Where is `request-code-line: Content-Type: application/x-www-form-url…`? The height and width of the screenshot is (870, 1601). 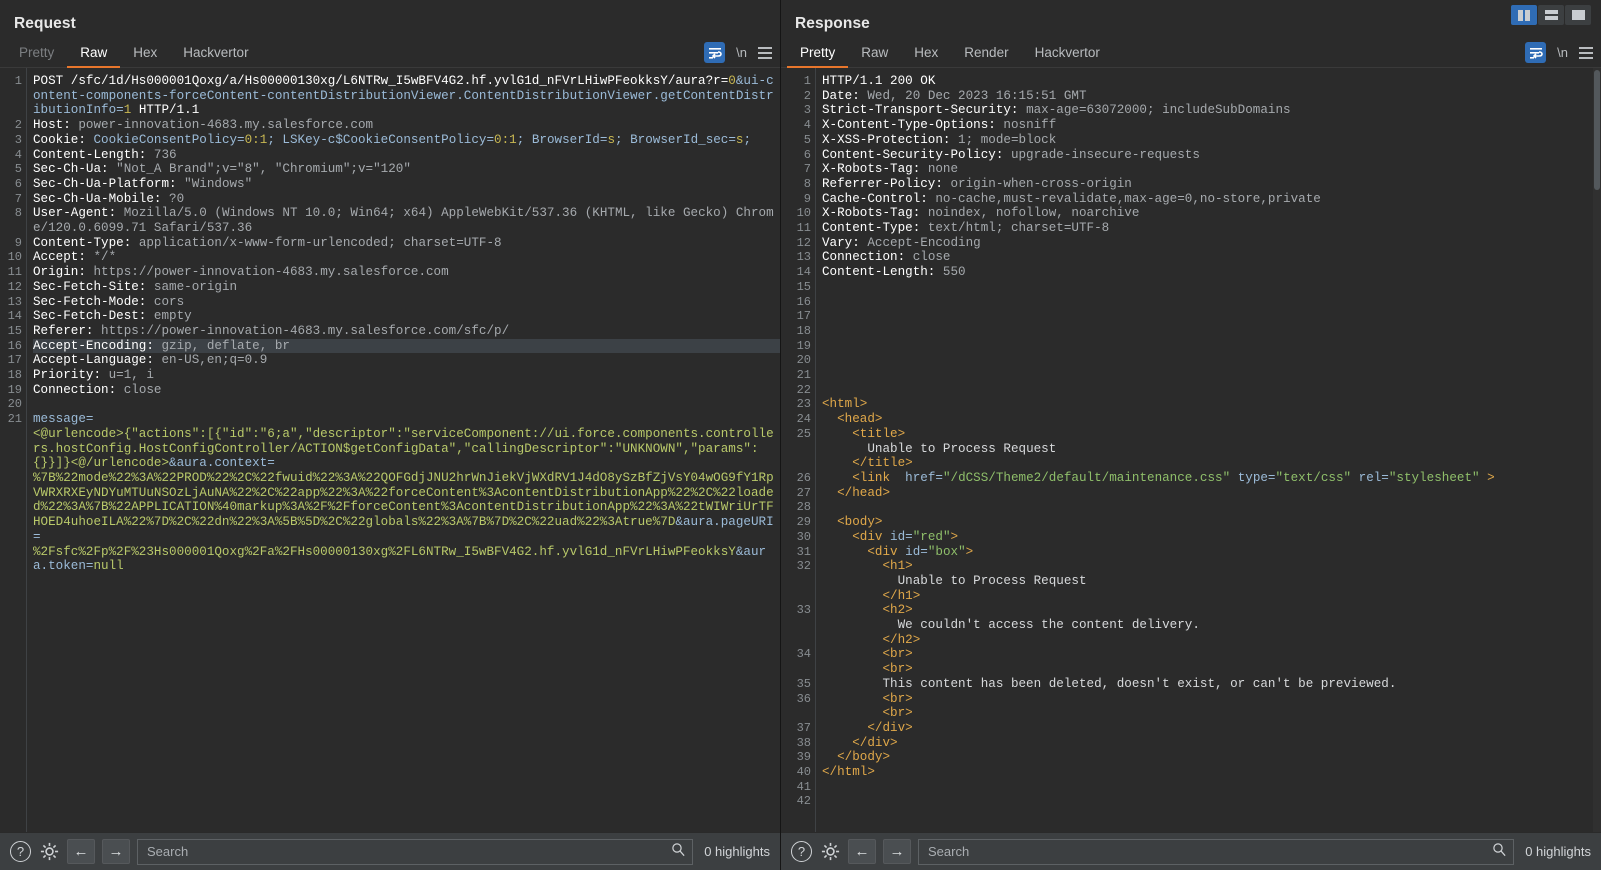
request-code-line: Content-Type: application/x-www-form-url… is located at coordinates (267, 242).